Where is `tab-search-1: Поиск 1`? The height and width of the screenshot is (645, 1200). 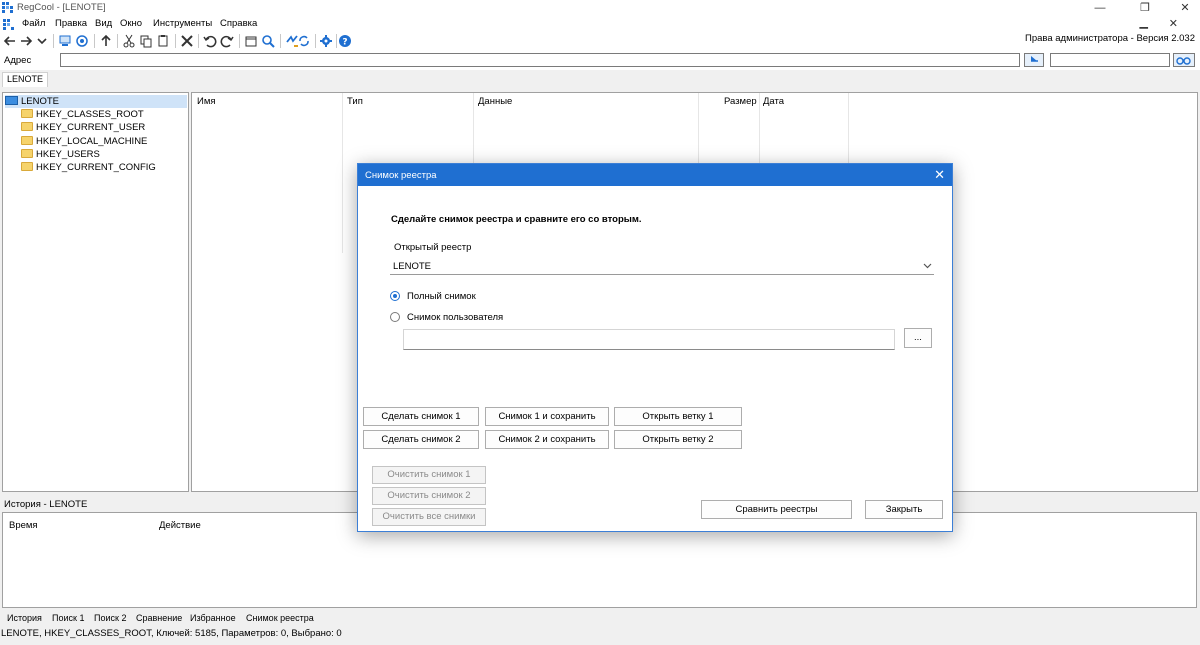
tab-search-1: Поиск 1 is located at coordinates (68, 618).